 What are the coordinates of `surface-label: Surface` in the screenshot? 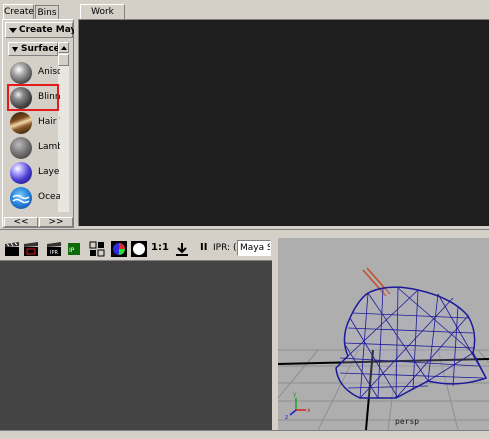 It's located at (40, 49).